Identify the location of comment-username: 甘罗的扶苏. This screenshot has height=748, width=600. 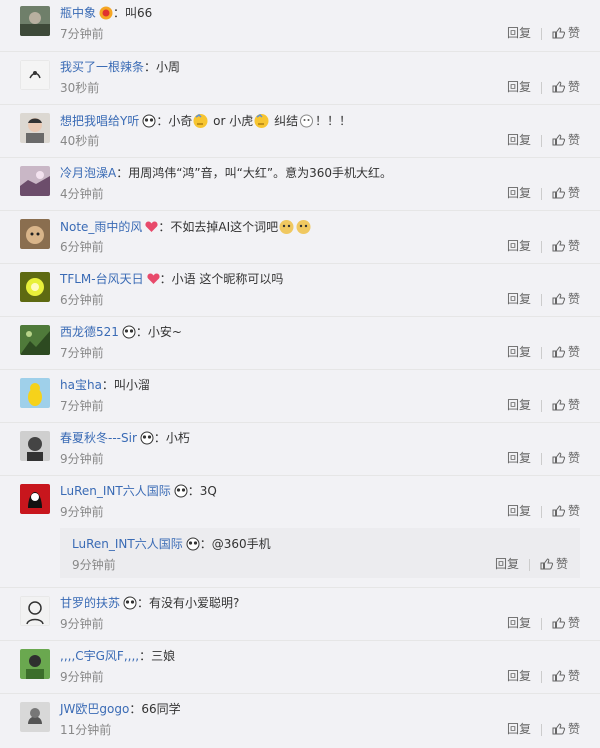
(90, 603).